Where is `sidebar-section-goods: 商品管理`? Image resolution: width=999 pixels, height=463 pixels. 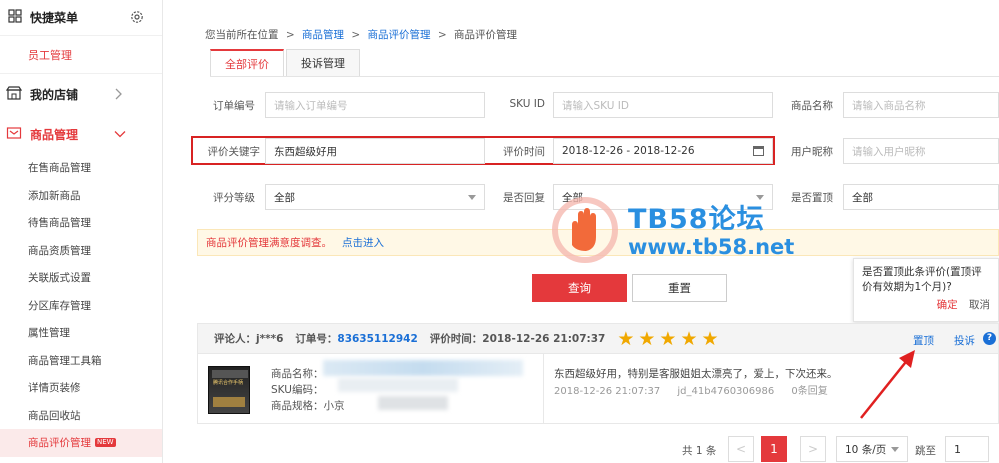 sidebar-section-goods: 商品管理 is located at coordinates (81, 134).